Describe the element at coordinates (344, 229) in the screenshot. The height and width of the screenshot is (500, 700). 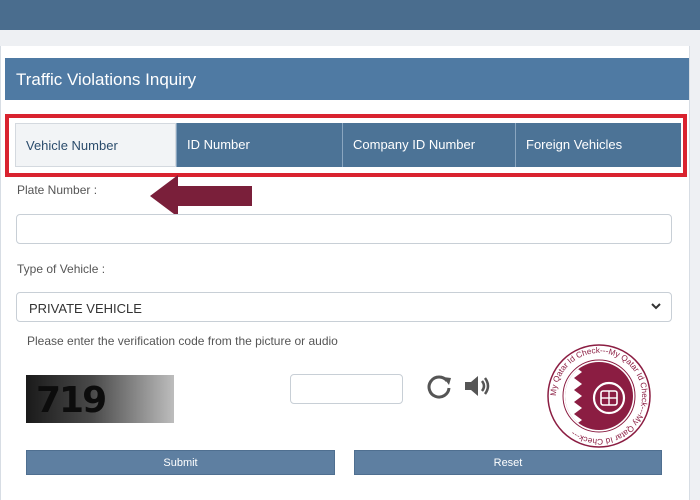
I see `plate-number-input` at that location.